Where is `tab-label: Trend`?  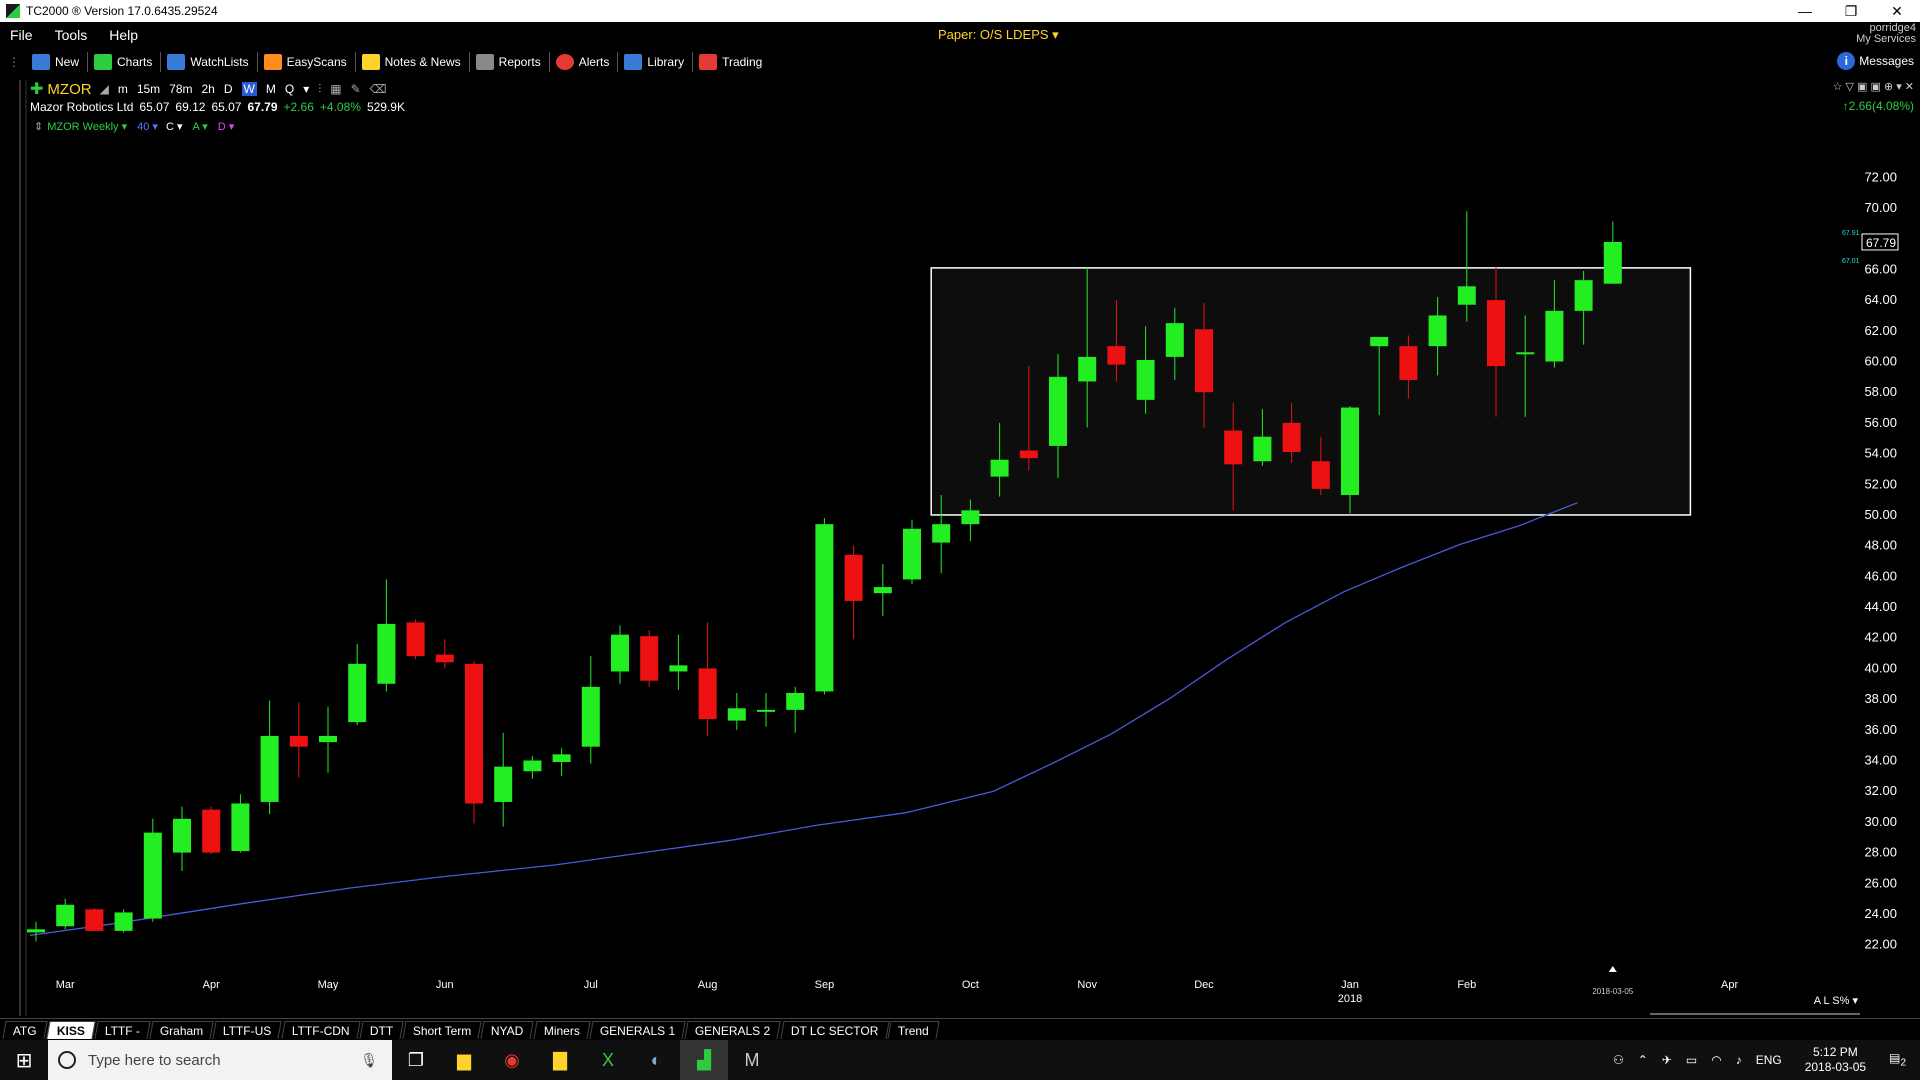 tab-label: Trend is located at coordinates (913, 1030).